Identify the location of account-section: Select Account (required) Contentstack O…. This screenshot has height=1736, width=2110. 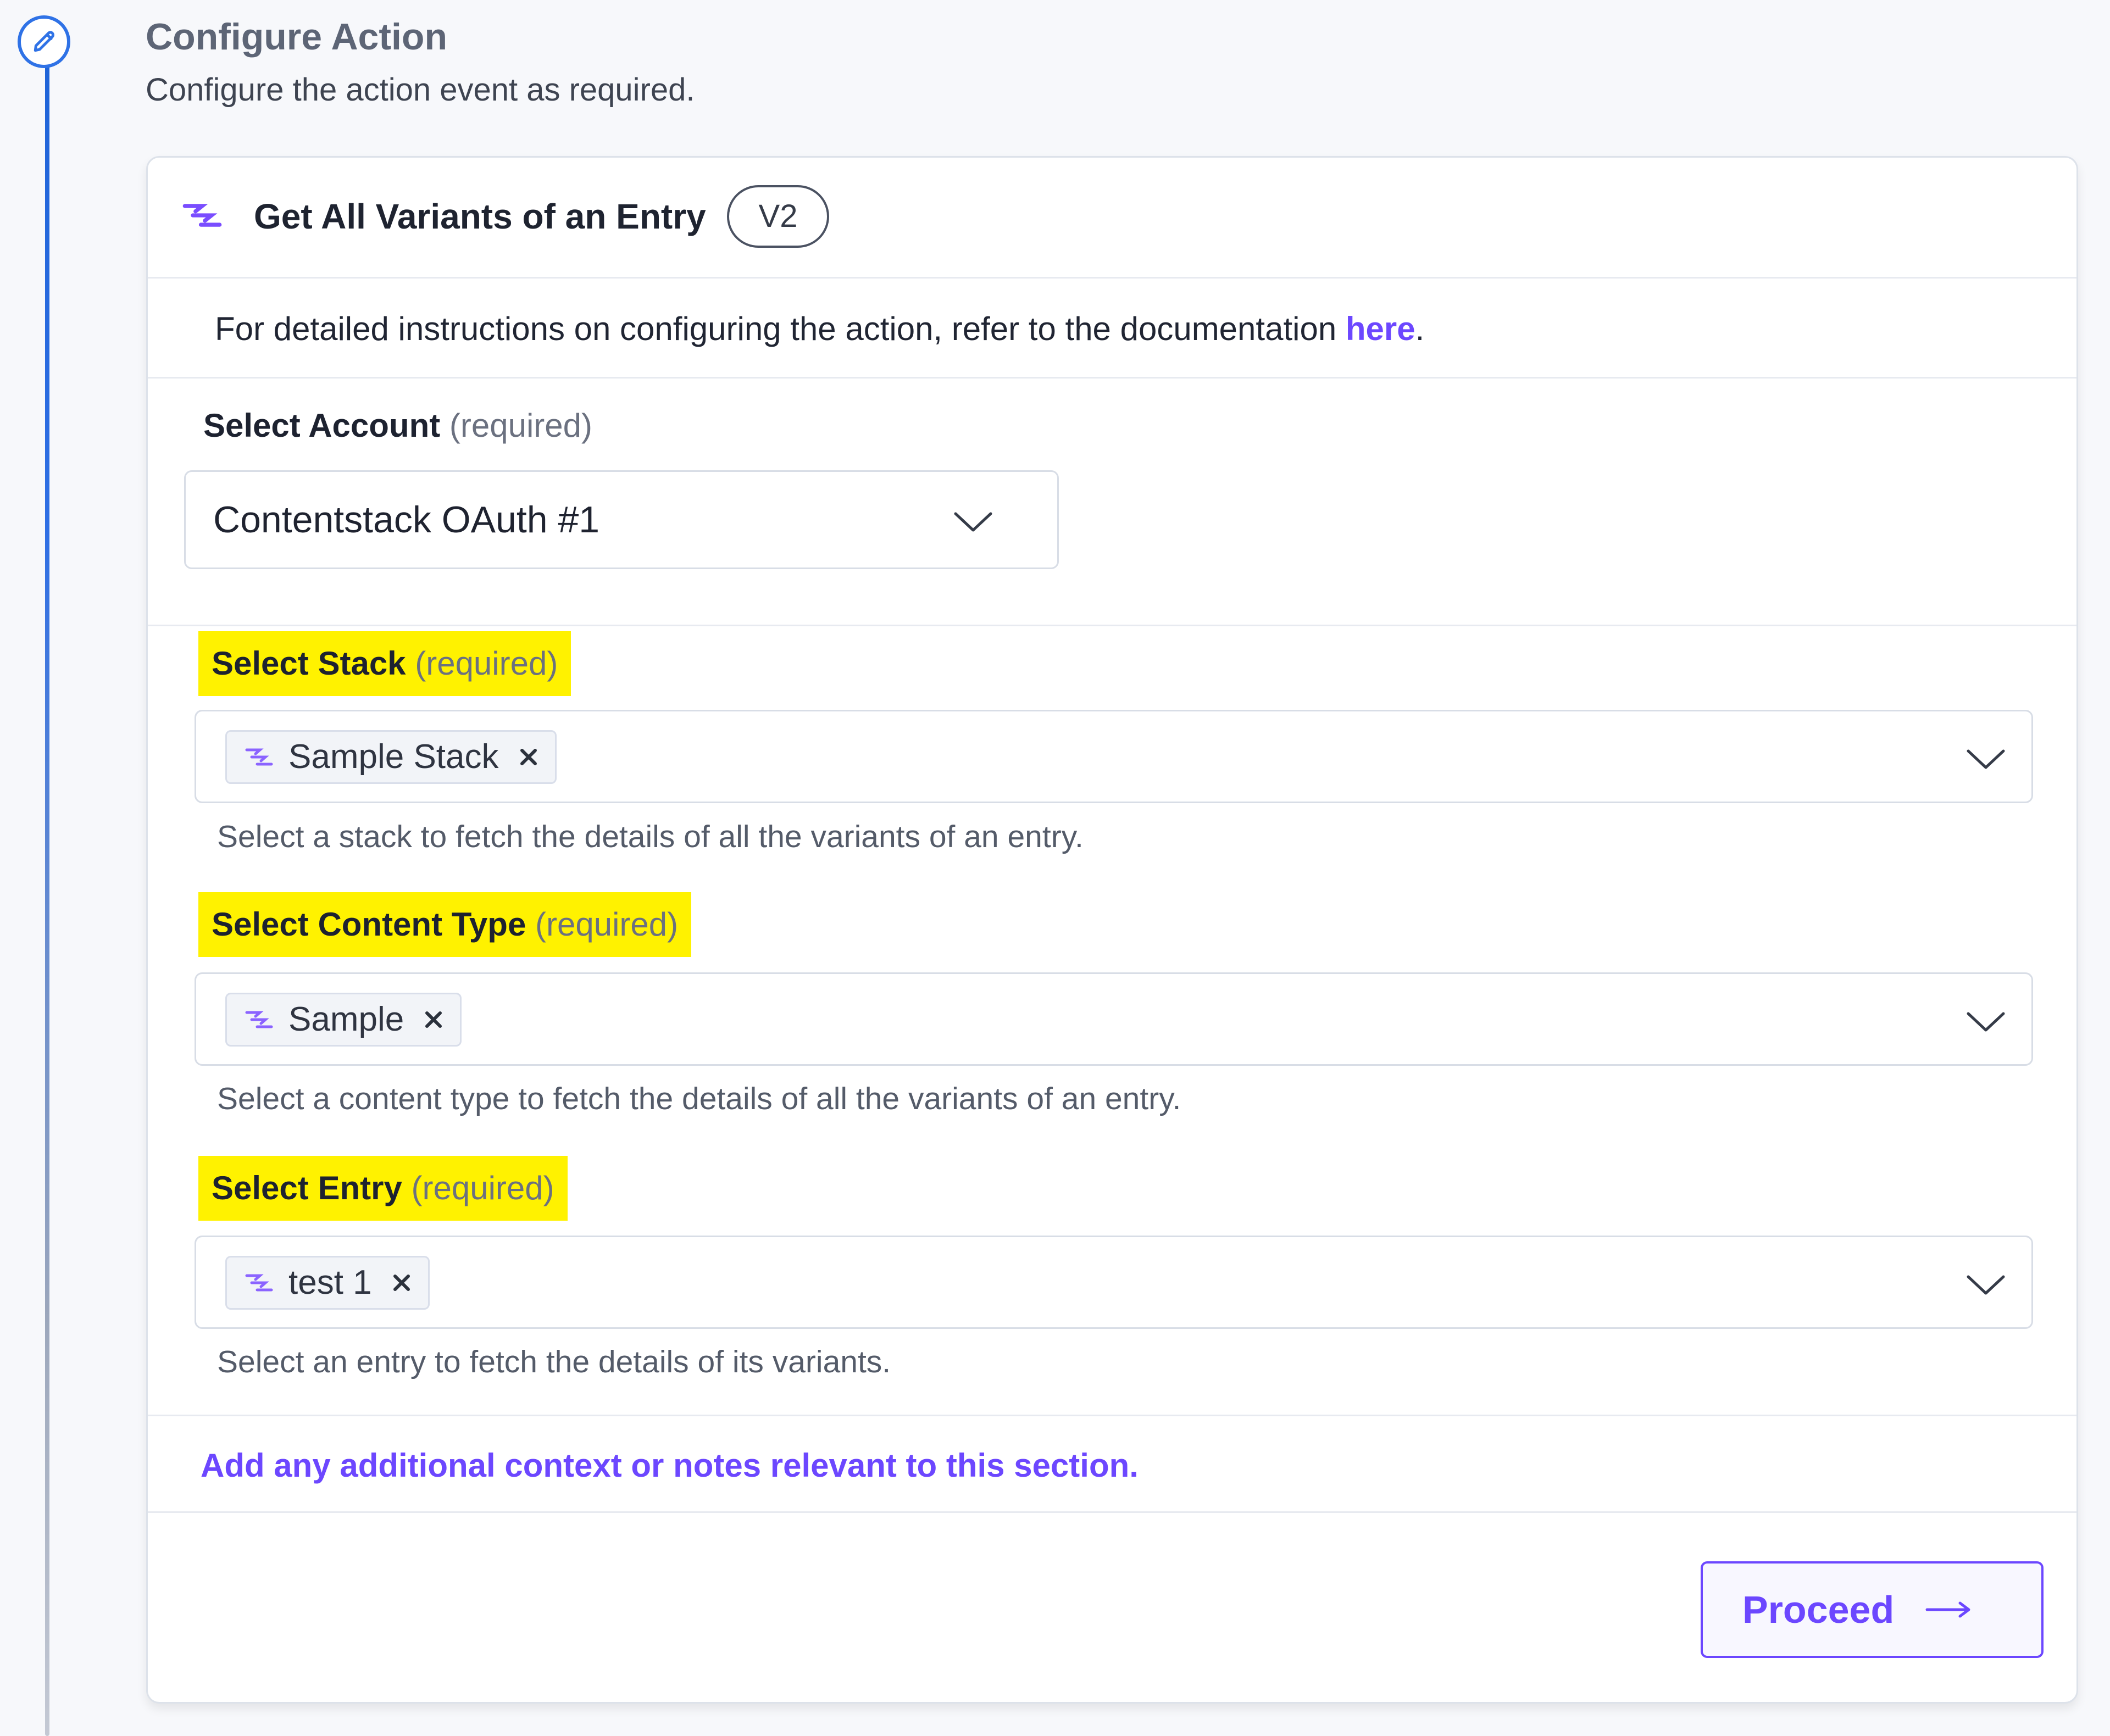
(1112, 503).